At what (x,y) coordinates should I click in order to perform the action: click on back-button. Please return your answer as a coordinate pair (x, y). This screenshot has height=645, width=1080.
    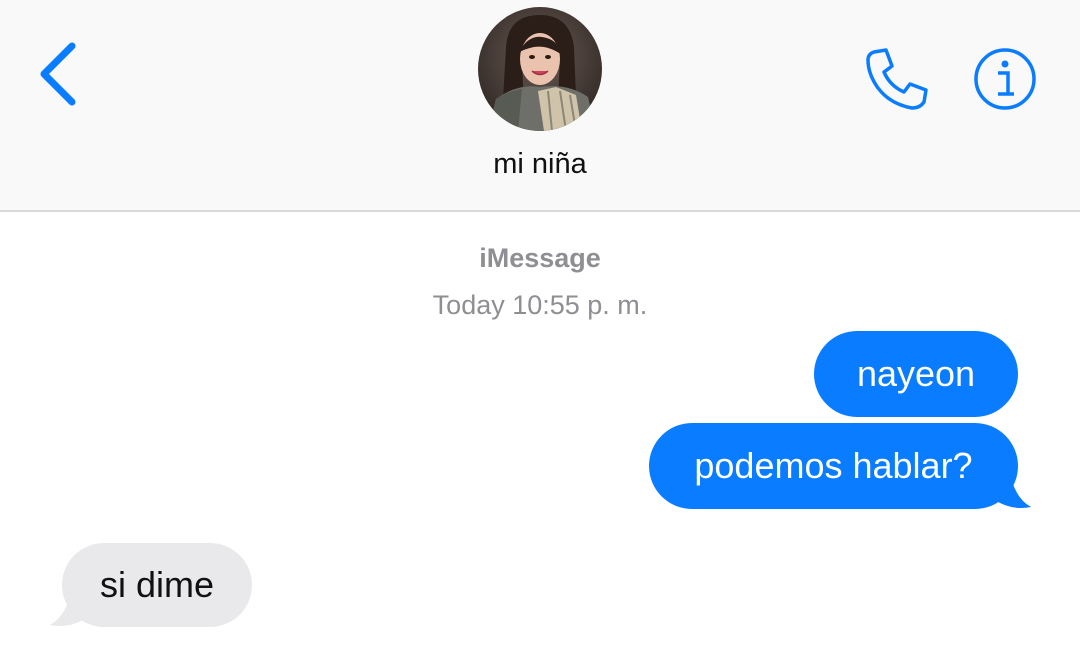
    Looking at the image, I should click on (60, 74).